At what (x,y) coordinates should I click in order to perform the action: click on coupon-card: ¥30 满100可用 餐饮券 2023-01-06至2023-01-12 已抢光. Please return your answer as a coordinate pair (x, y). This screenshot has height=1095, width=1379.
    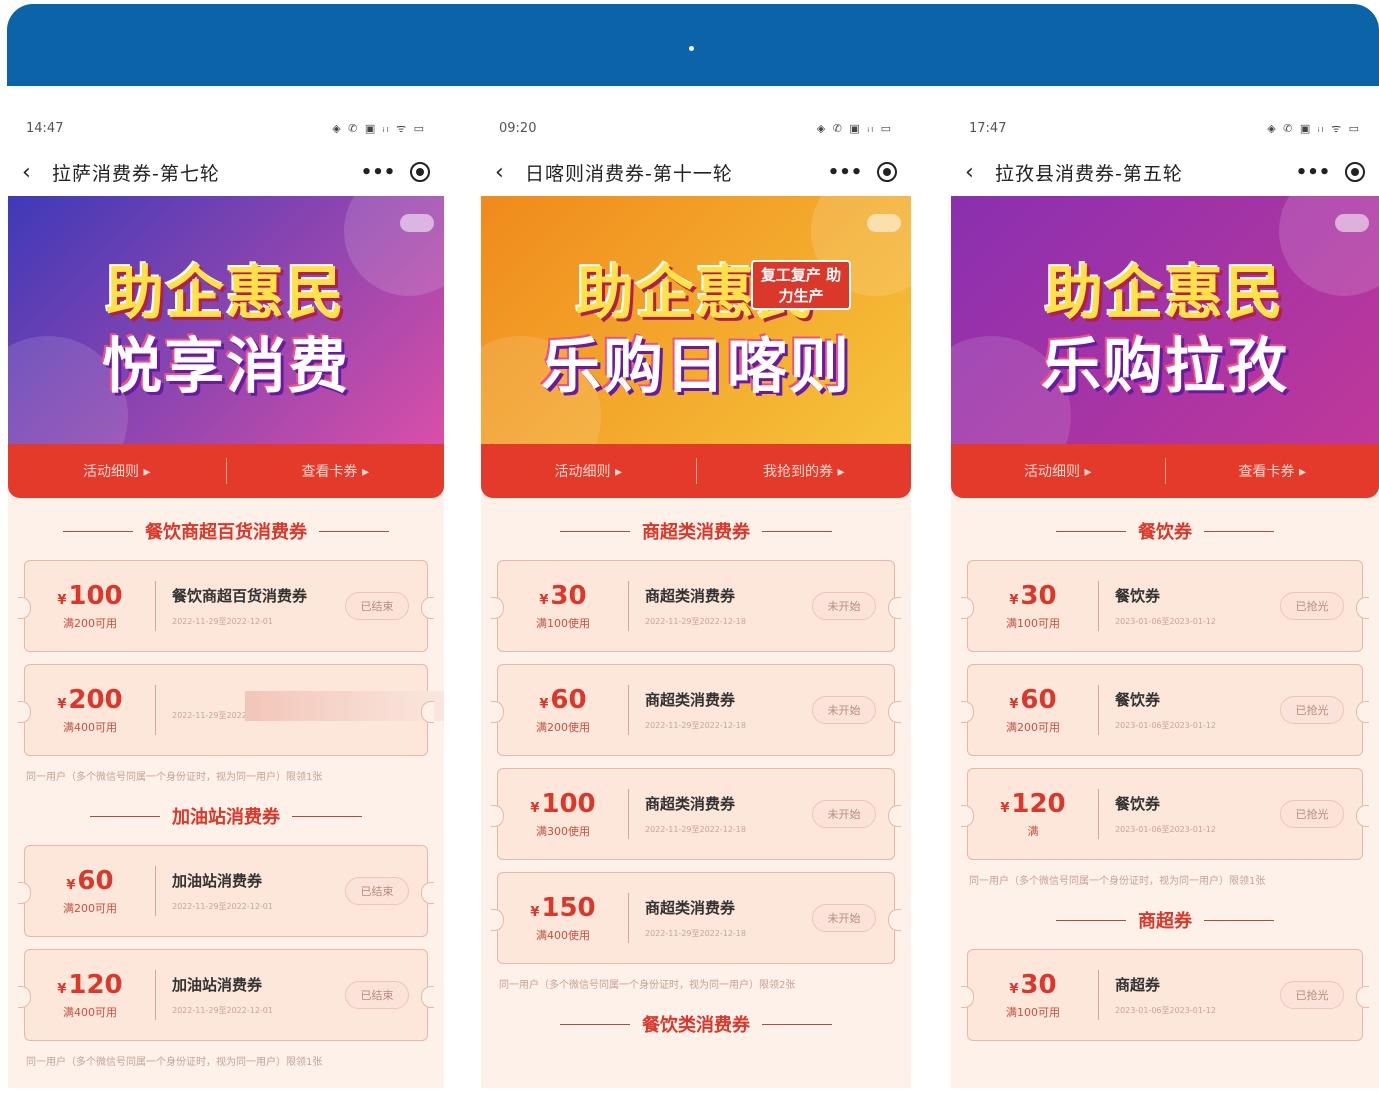
    Looking at the image, I should click on (1165, 606).